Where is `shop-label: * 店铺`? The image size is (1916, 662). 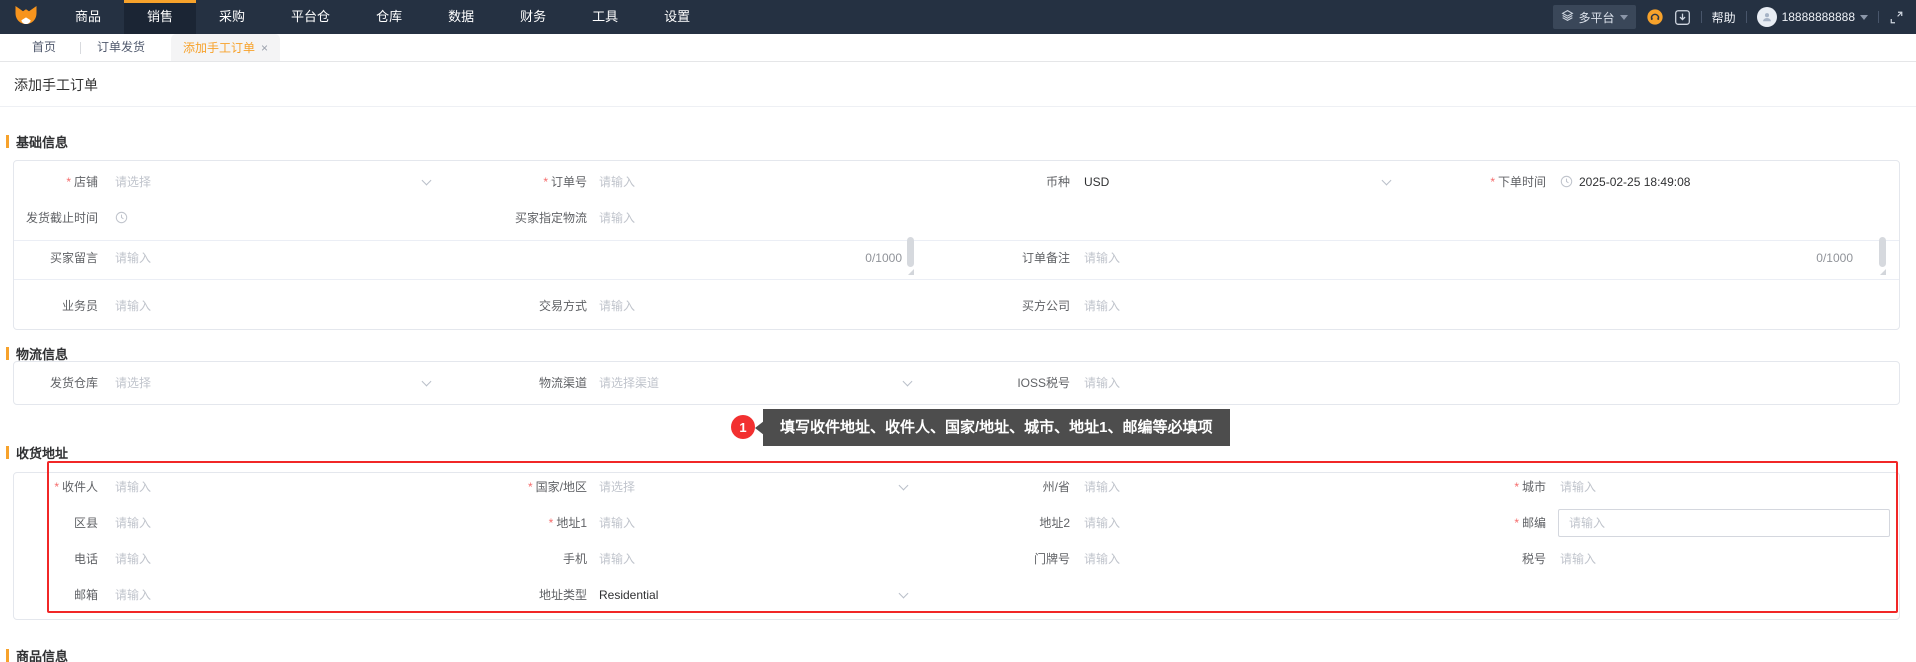
shop-label: * 店铺 is located at coordinates (82, 182).